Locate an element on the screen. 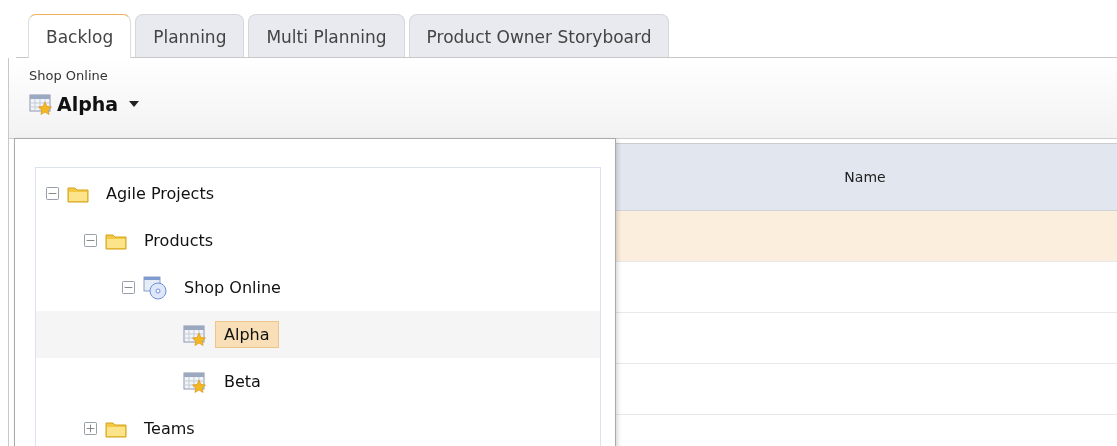  tree-item: Agile Projects is located at coordinates (160, 193).